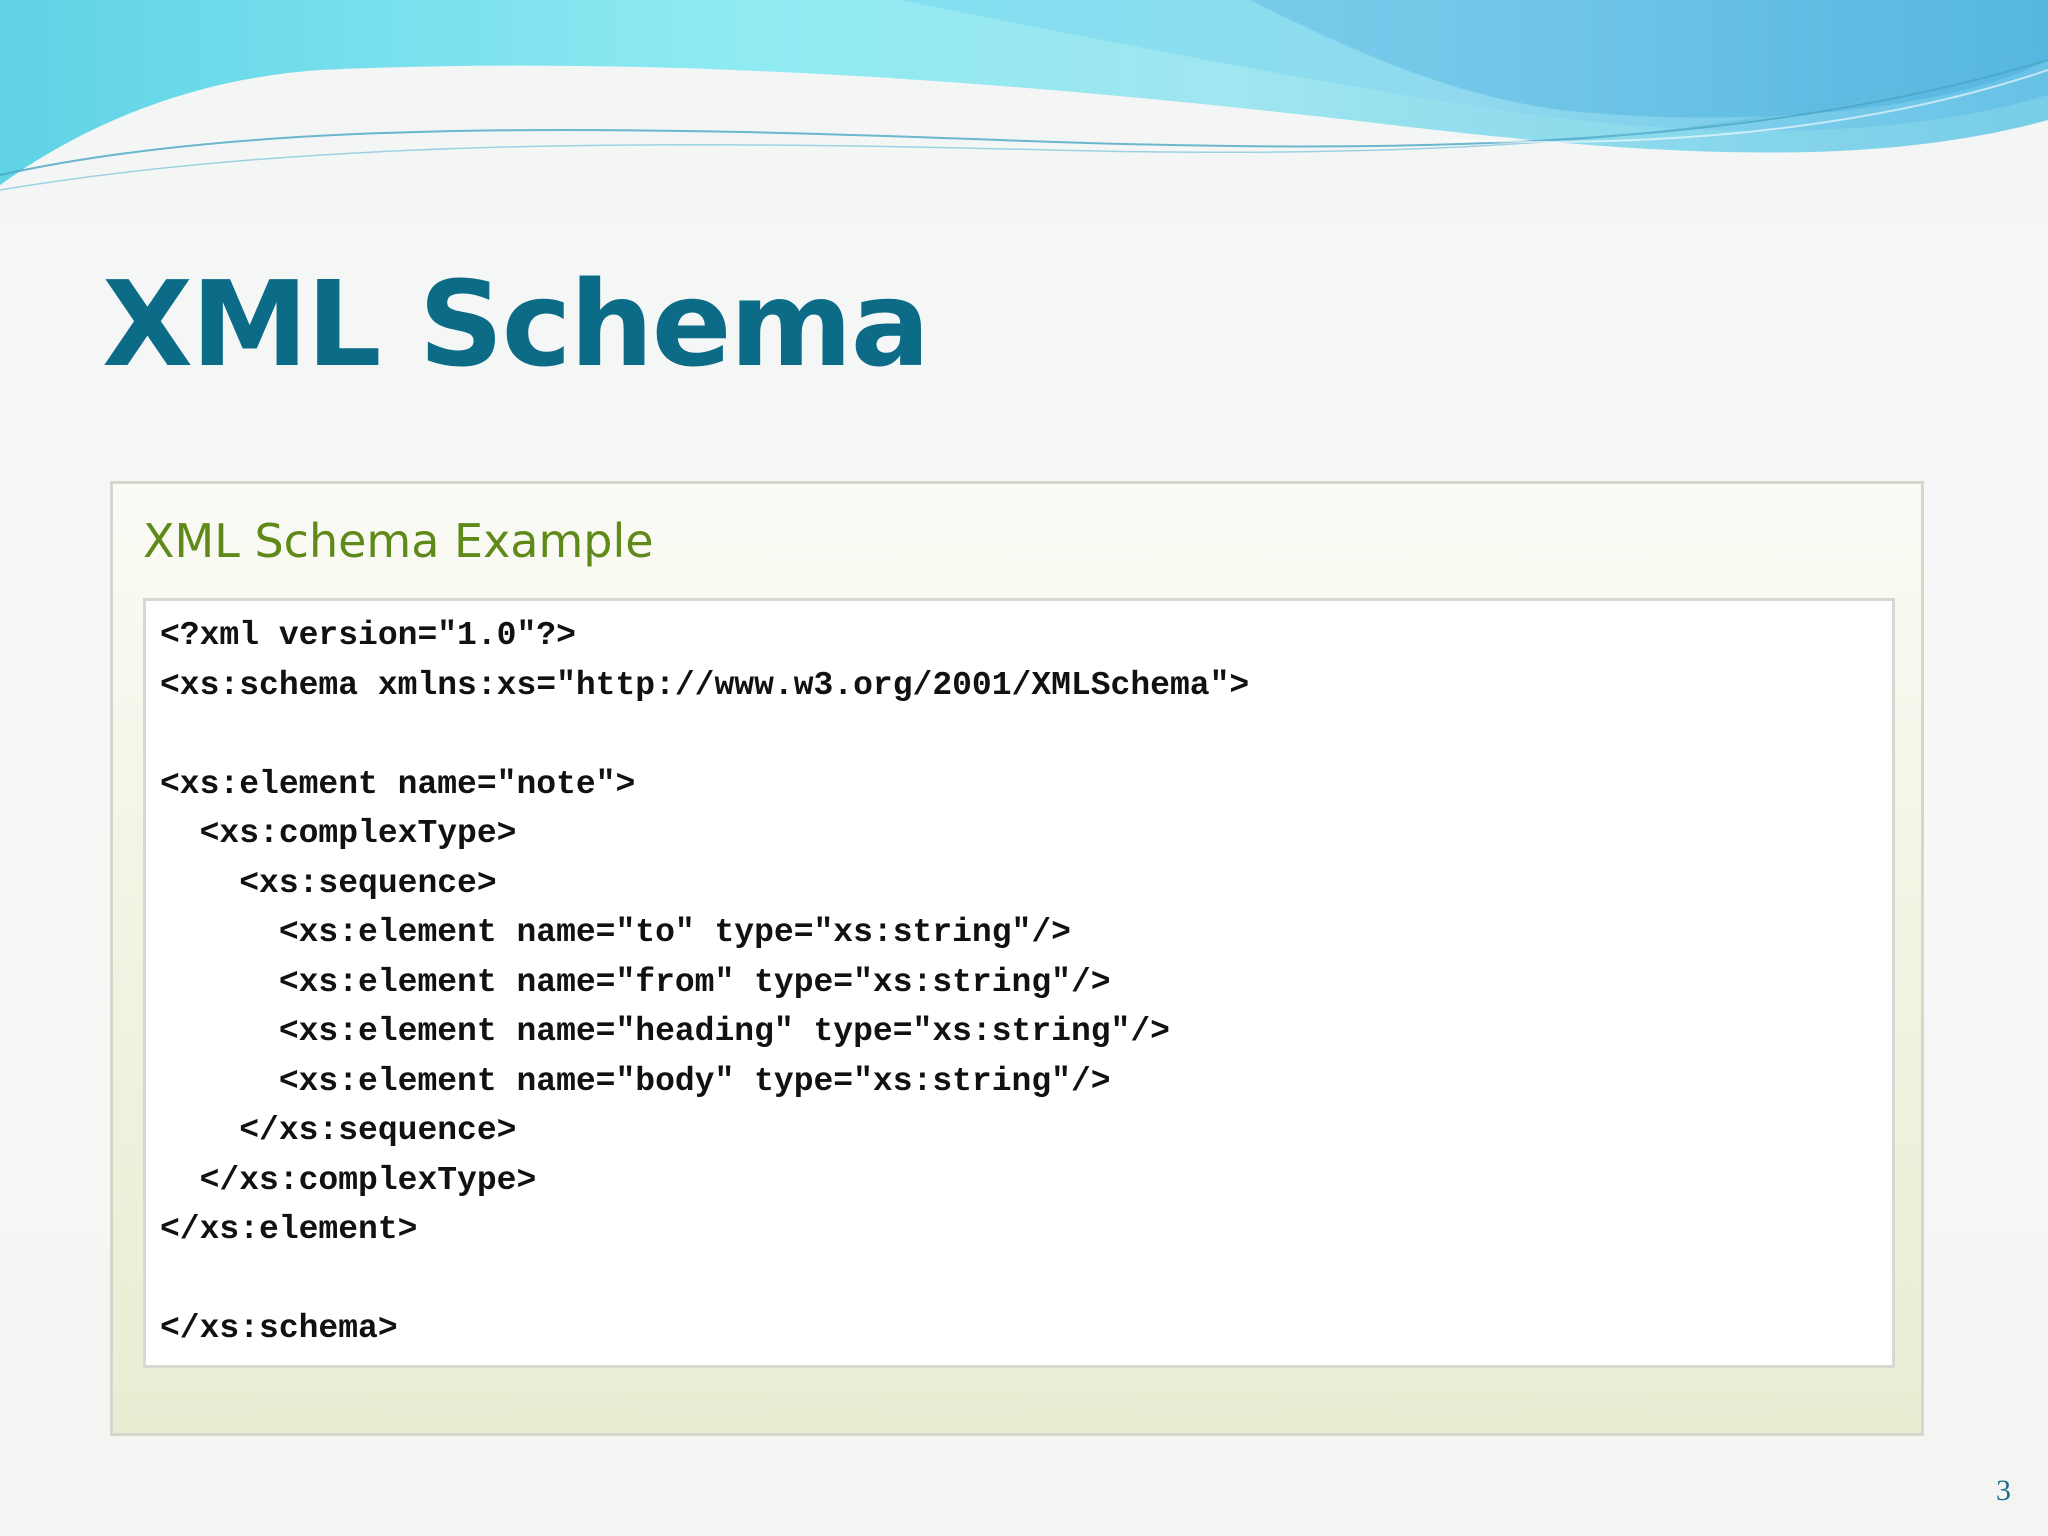 This screenshot has width=2048, height=1536. I want to click on slide-title: XML Schema, so click(516, 324).